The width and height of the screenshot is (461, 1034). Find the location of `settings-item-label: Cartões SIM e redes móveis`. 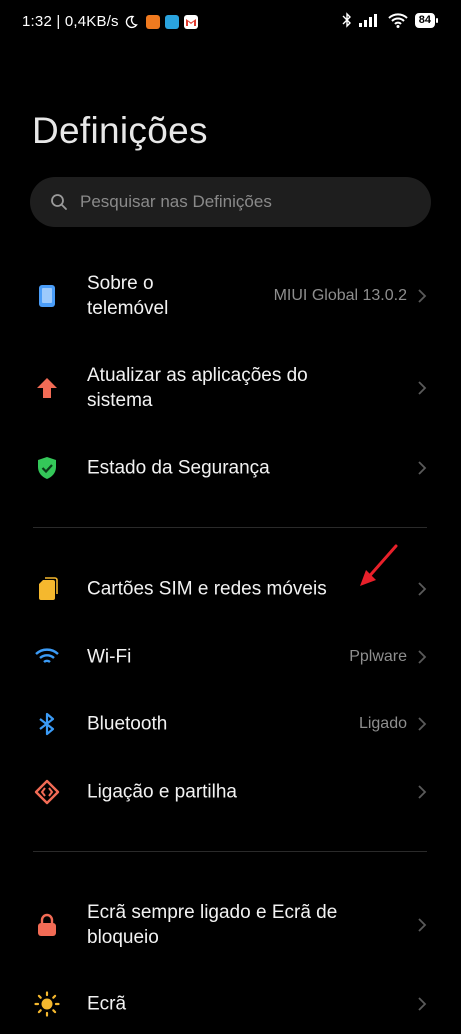

settings-item-label: Cartões SIM e redes móveis is located at coordinates (207, 589).